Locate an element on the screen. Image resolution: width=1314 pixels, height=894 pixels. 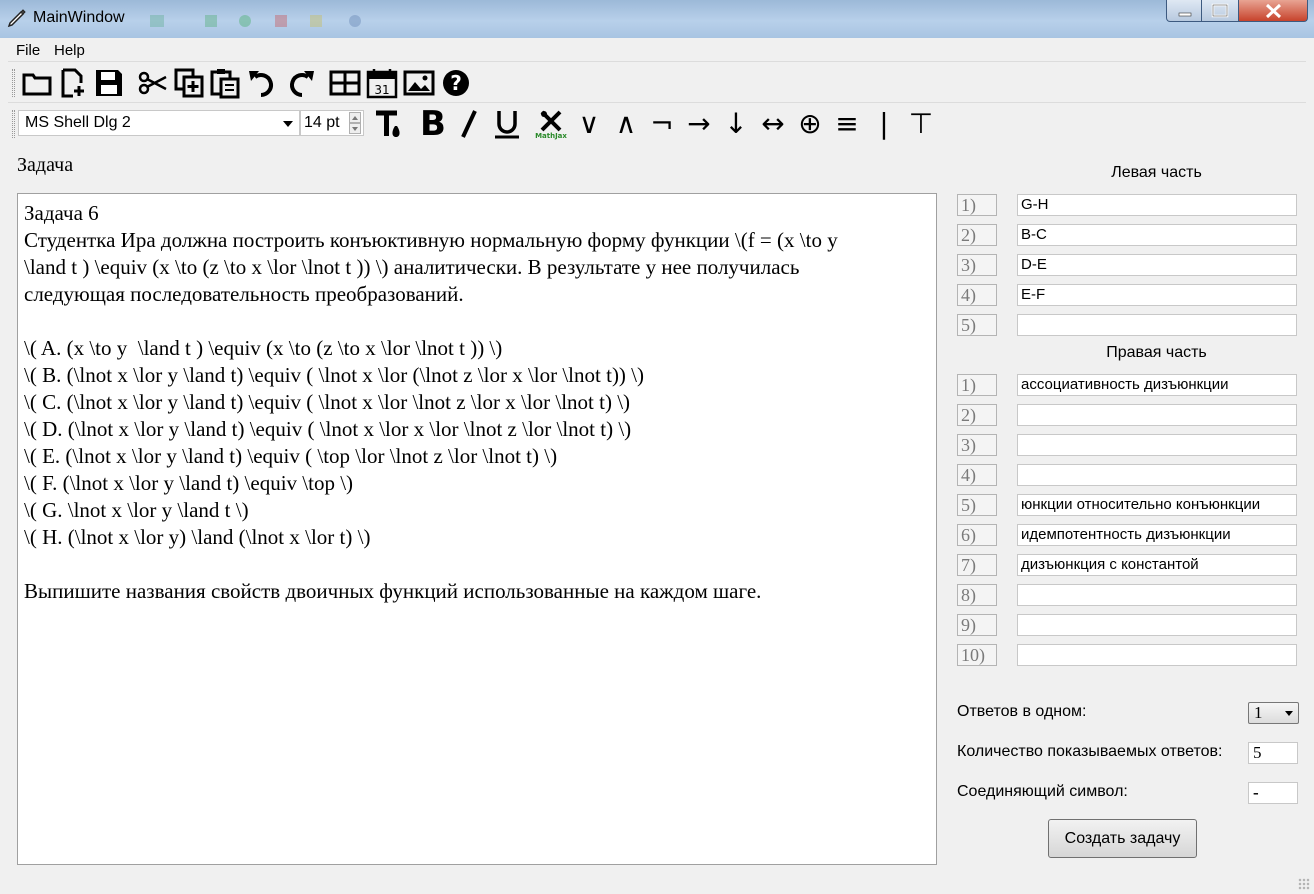
save-icon is located at coordinates (109, 83).